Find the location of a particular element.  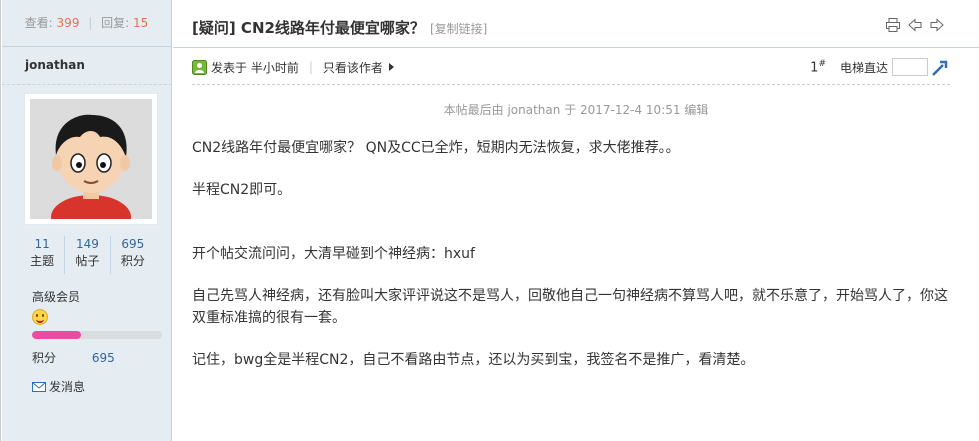

post-meta: 发表于 半小时前 | 只看该作者 1# 电梯直达 is located at coordinates (571, 67).